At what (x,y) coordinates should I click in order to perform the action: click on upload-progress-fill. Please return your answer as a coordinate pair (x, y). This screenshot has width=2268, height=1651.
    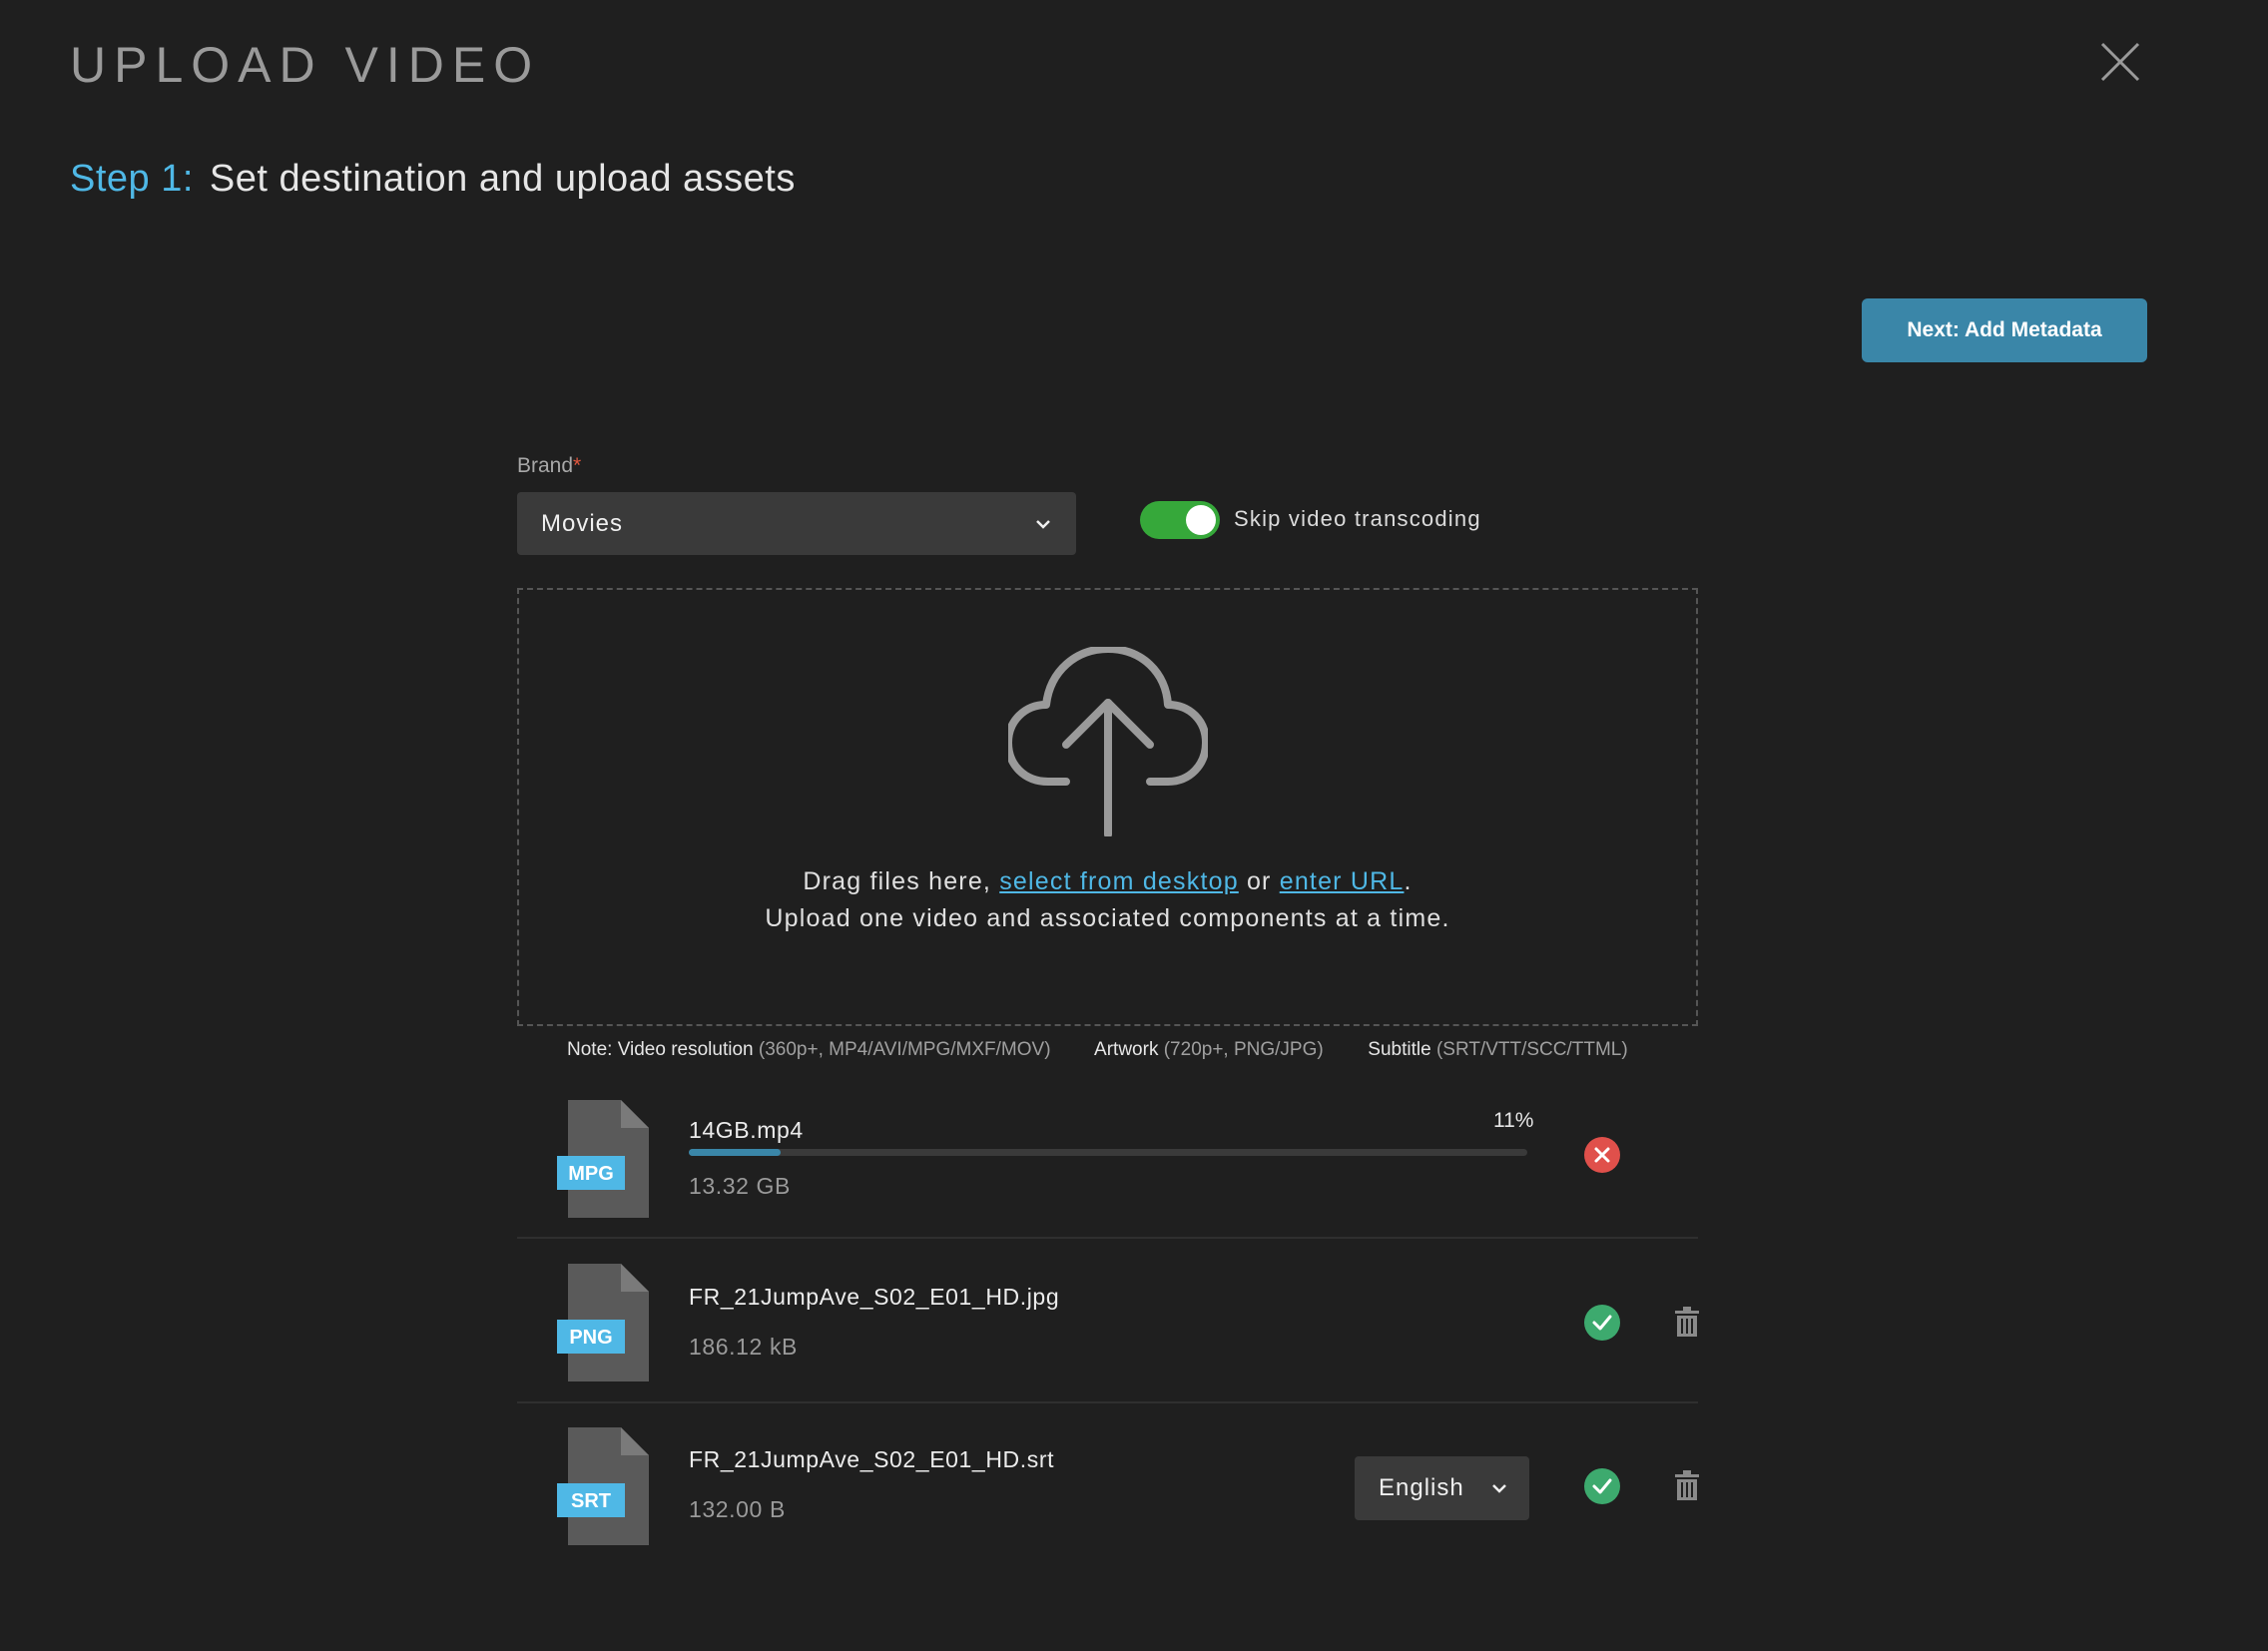
    Looking at the image, I should click on (735, 1152).